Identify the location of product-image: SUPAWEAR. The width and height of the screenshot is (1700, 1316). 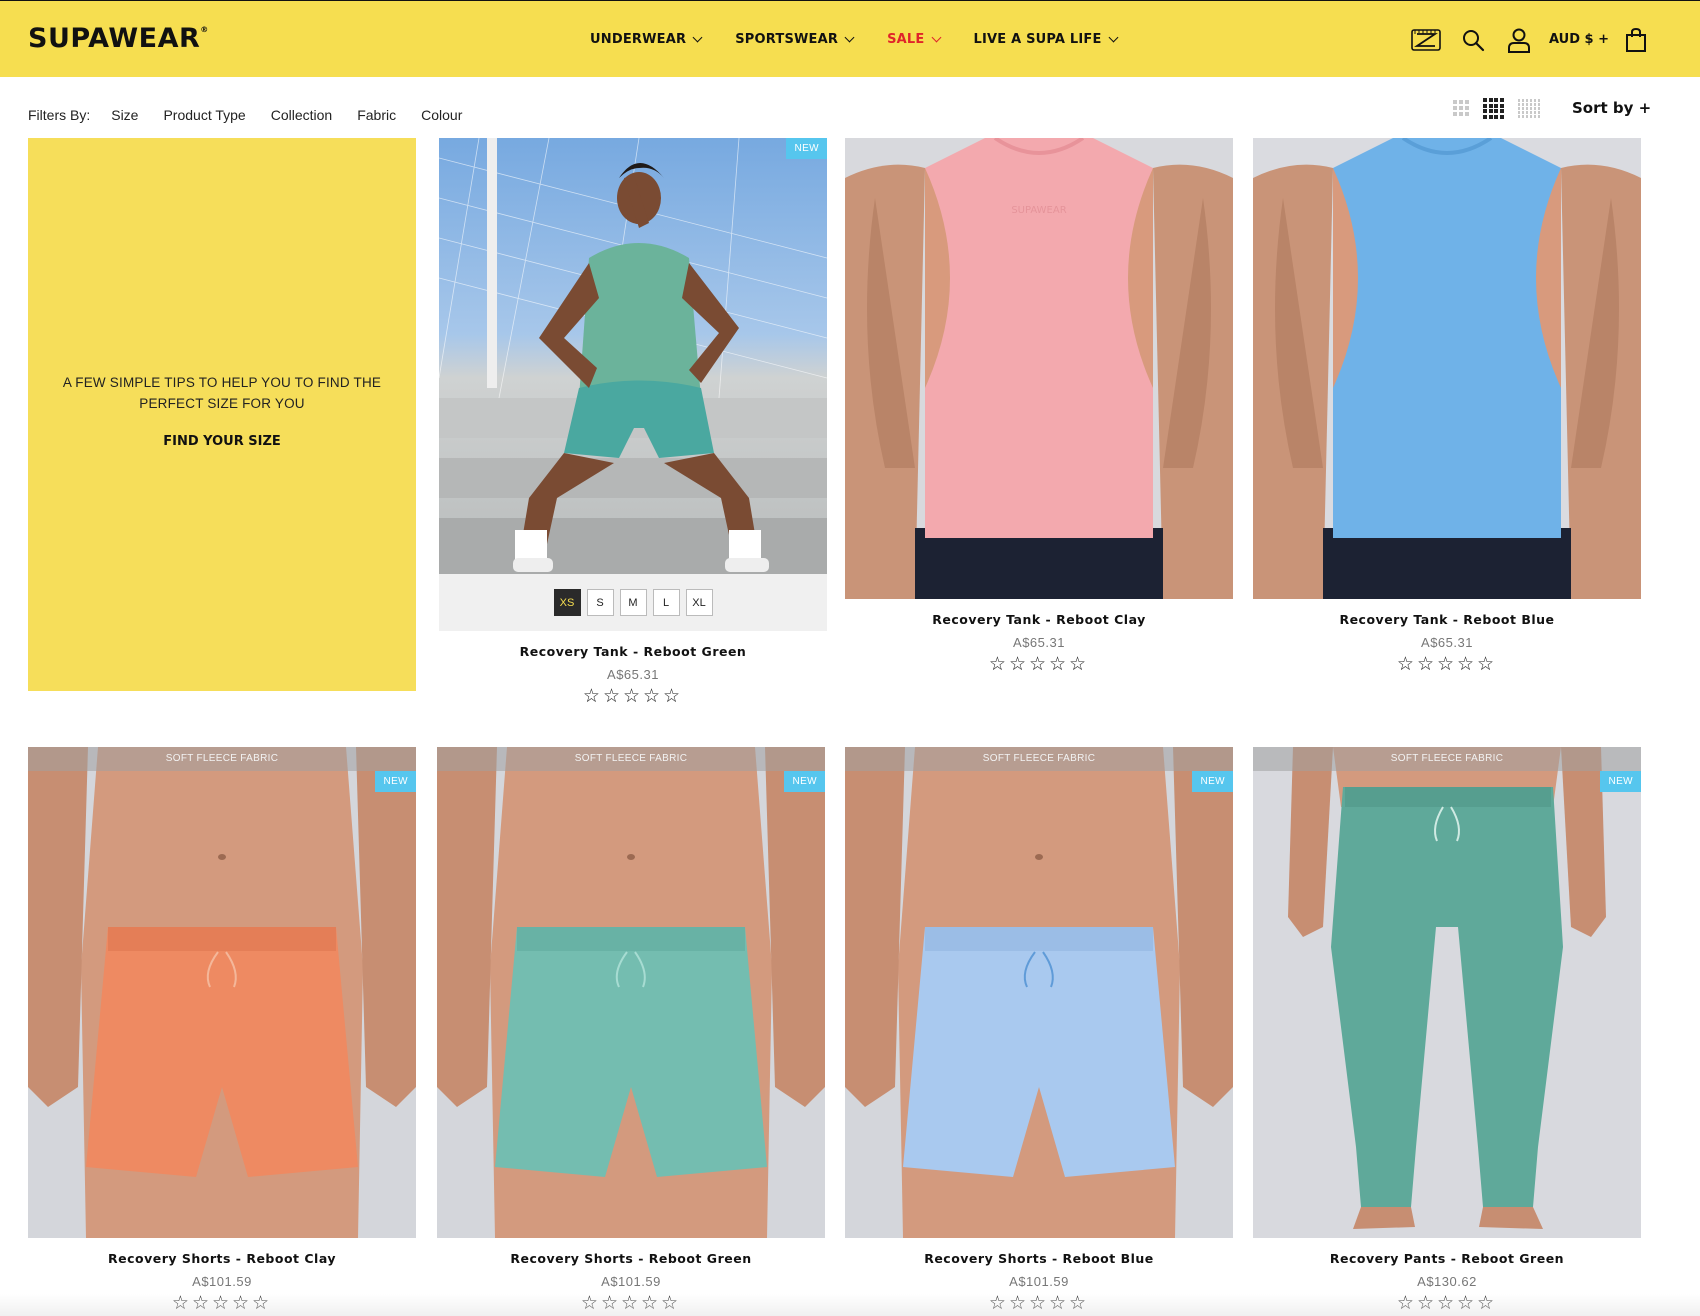
(1039, 368).